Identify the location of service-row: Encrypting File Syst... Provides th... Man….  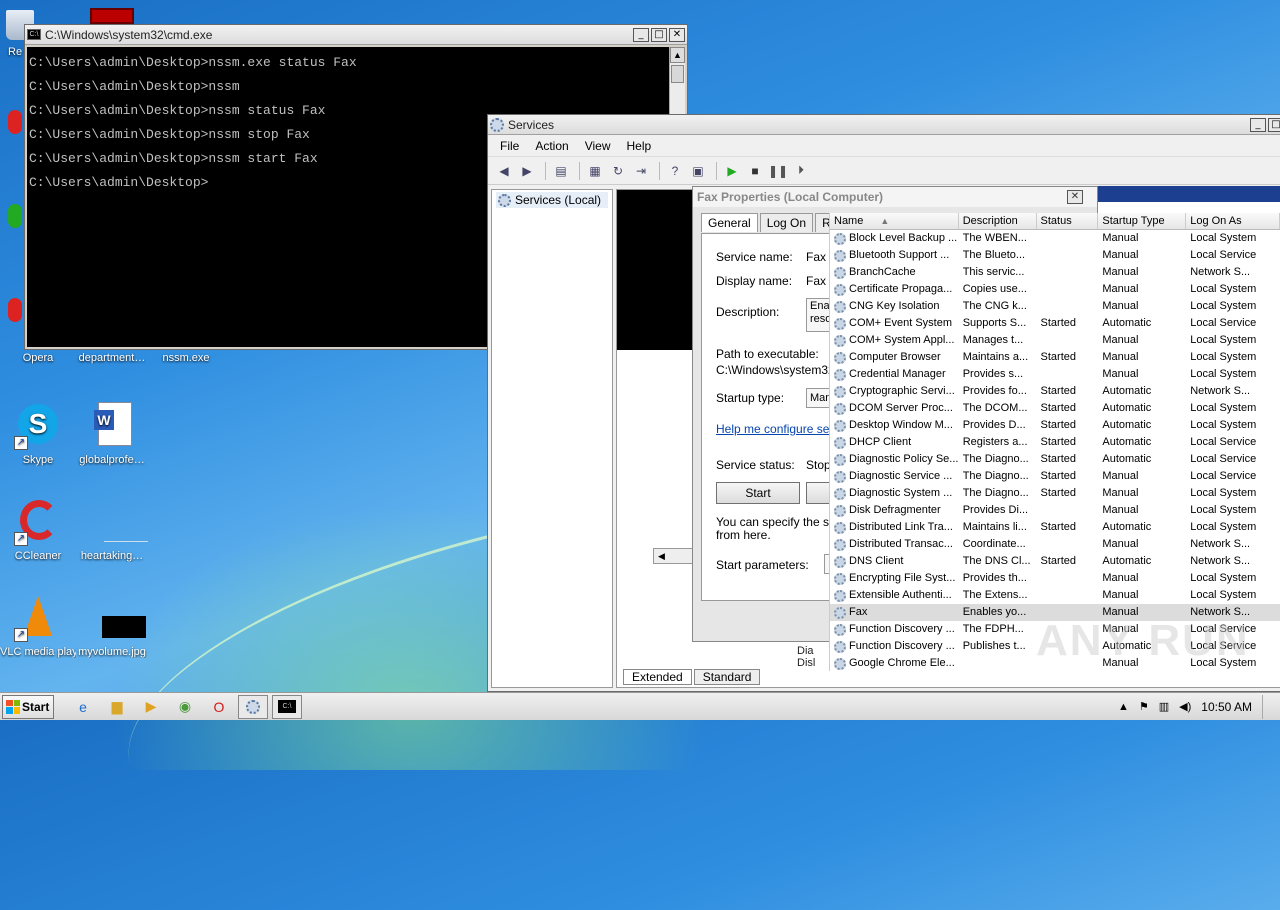
(1055, 578).